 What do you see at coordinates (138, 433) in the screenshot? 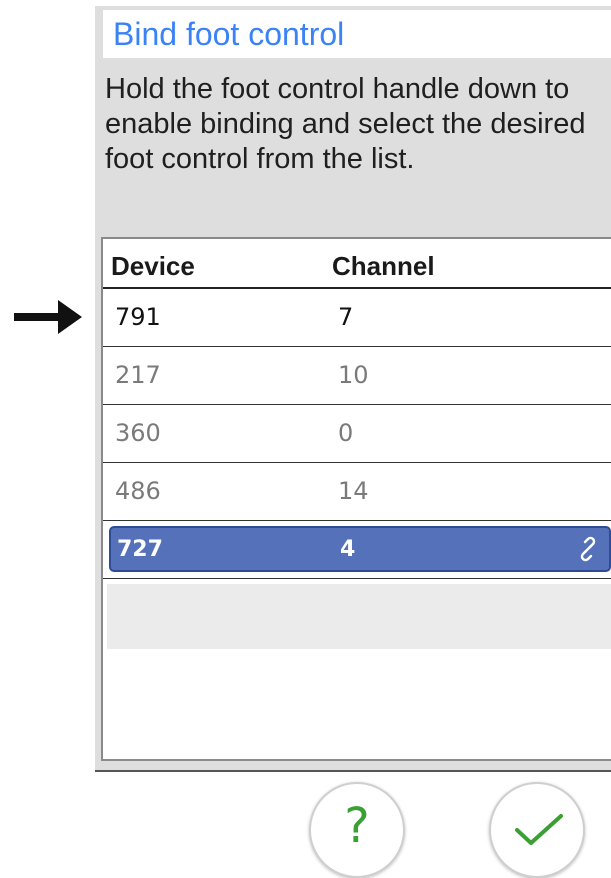
I see `device-cell: 360` at bounding box center [138, 433].